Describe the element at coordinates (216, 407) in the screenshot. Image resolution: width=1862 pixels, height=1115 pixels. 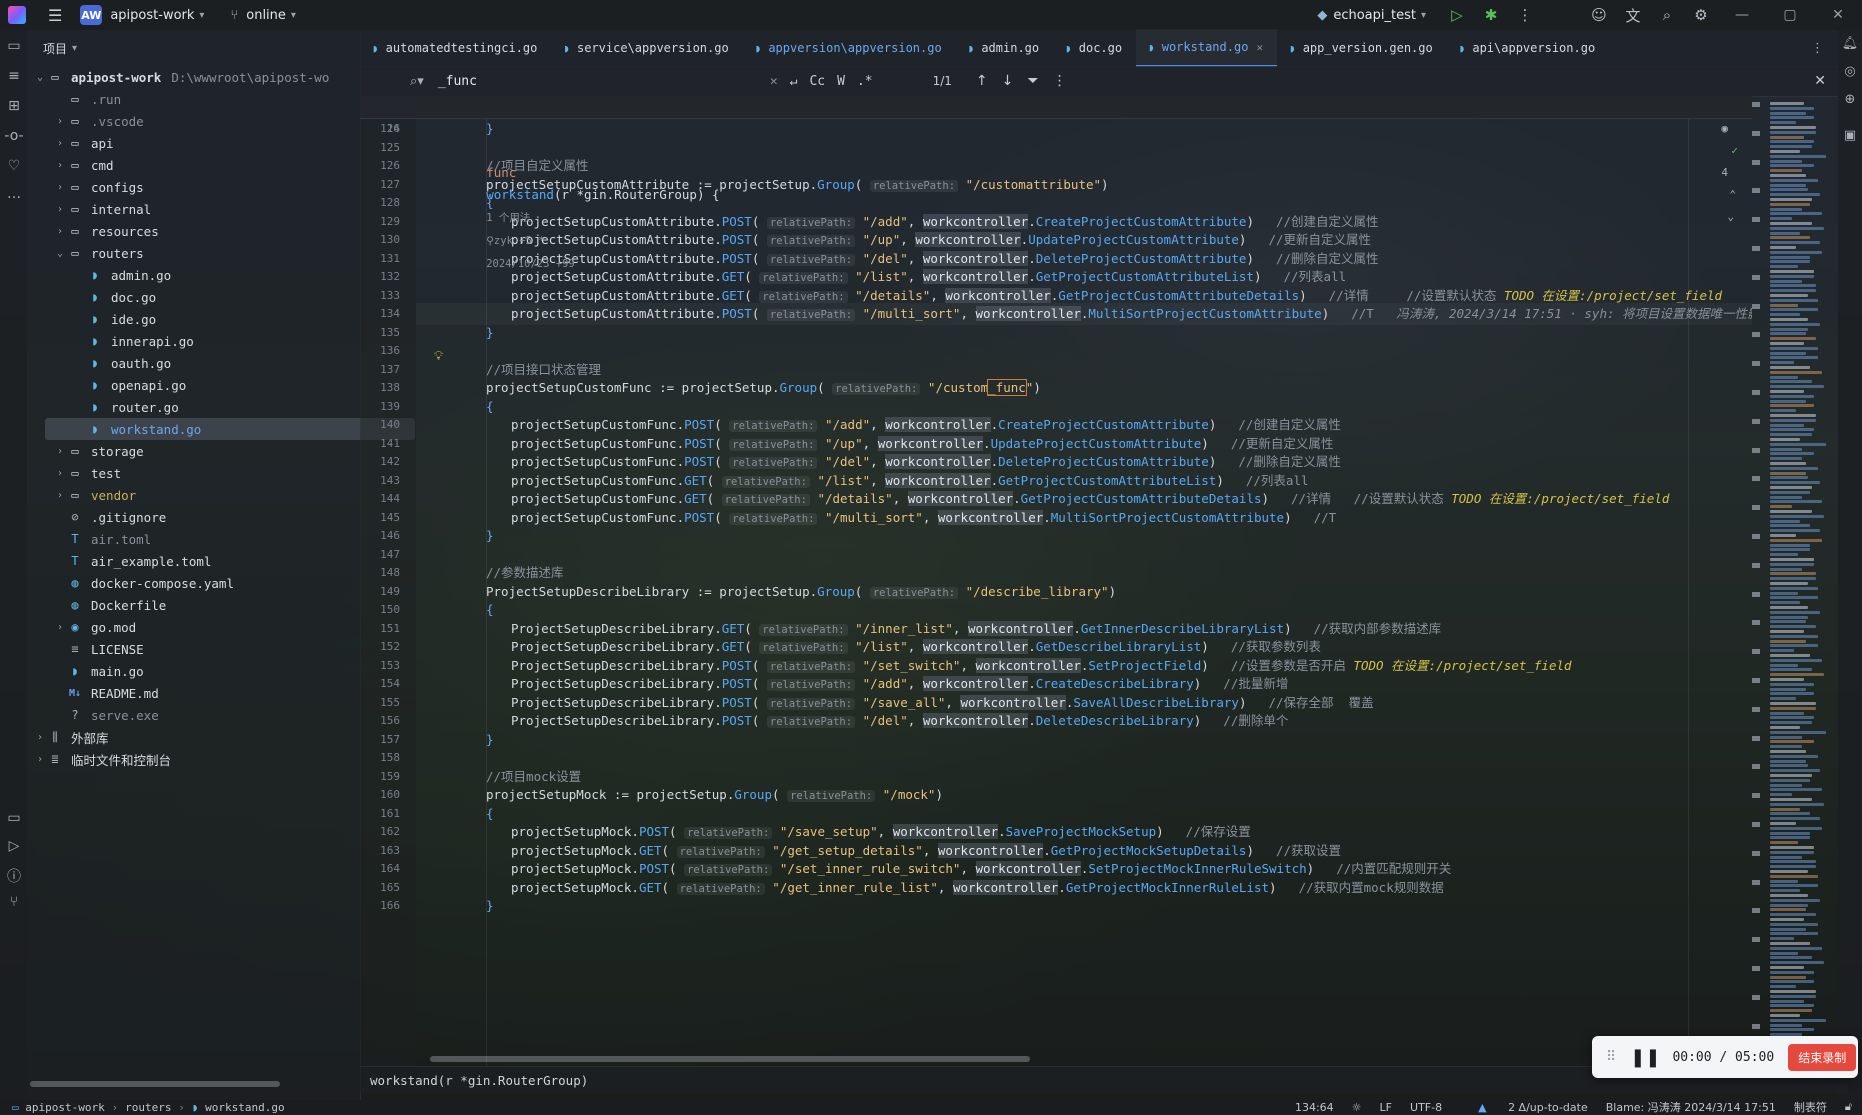
I see `tree-item-router-go: ◗ router.go` at that location.